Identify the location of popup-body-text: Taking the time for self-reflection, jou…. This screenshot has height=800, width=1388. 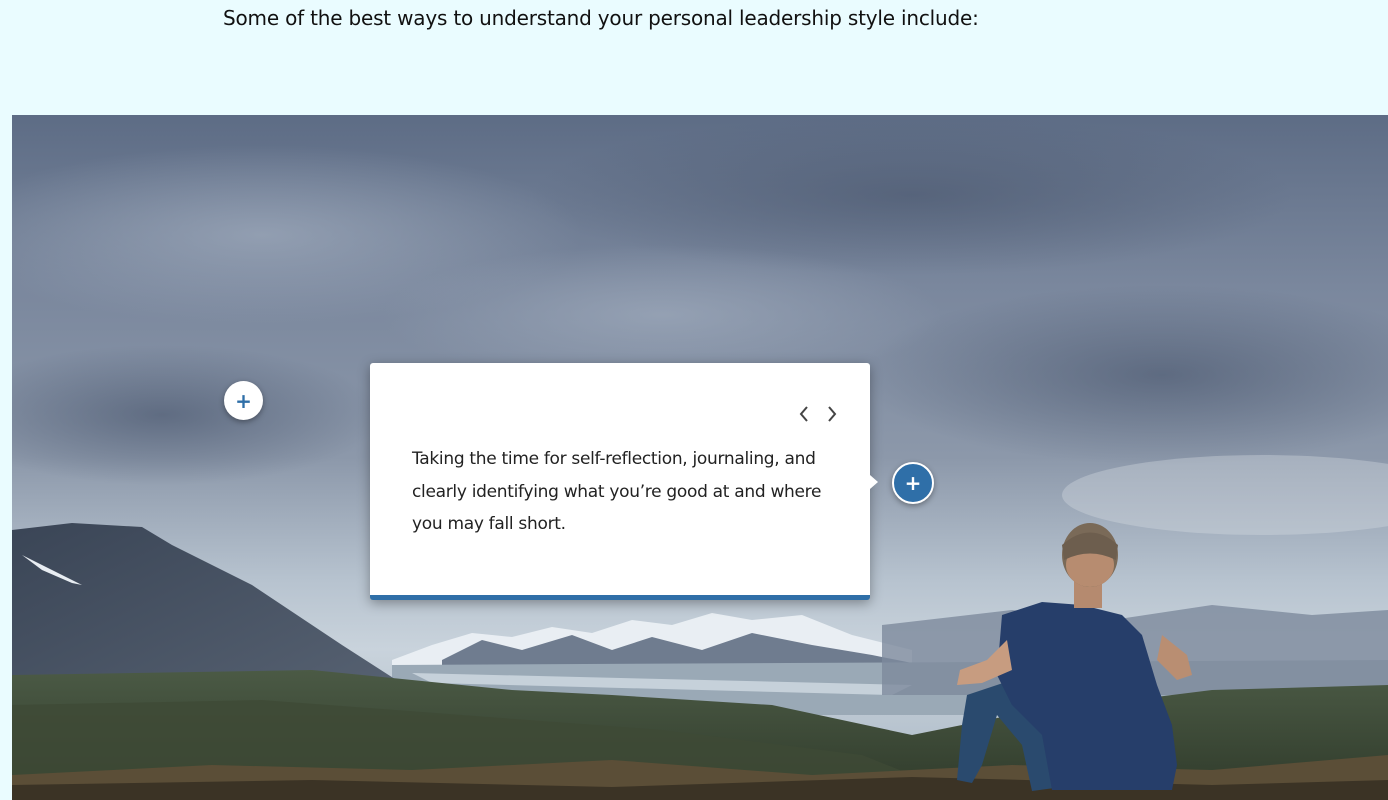
(617, 491).